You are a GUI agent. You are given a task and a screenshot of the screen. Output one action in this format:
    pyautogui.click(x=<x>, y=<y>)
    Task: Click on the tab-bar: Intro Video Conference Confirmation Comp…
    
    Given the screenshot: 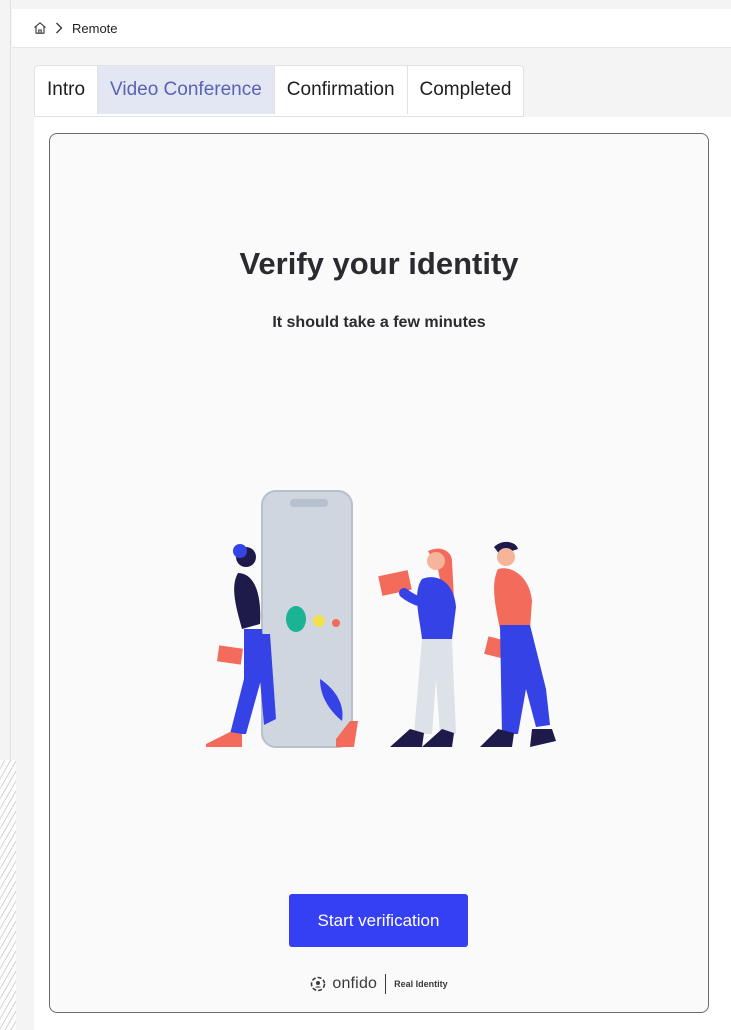 What is the action you would take?
    pyautogui.click(x=279, y=91)
    